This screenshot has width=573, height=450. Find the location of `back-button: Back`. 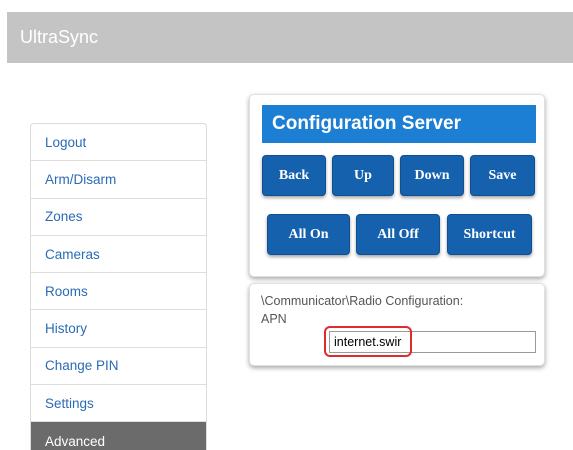

back-button: Back is located at coordinates (294, 175).